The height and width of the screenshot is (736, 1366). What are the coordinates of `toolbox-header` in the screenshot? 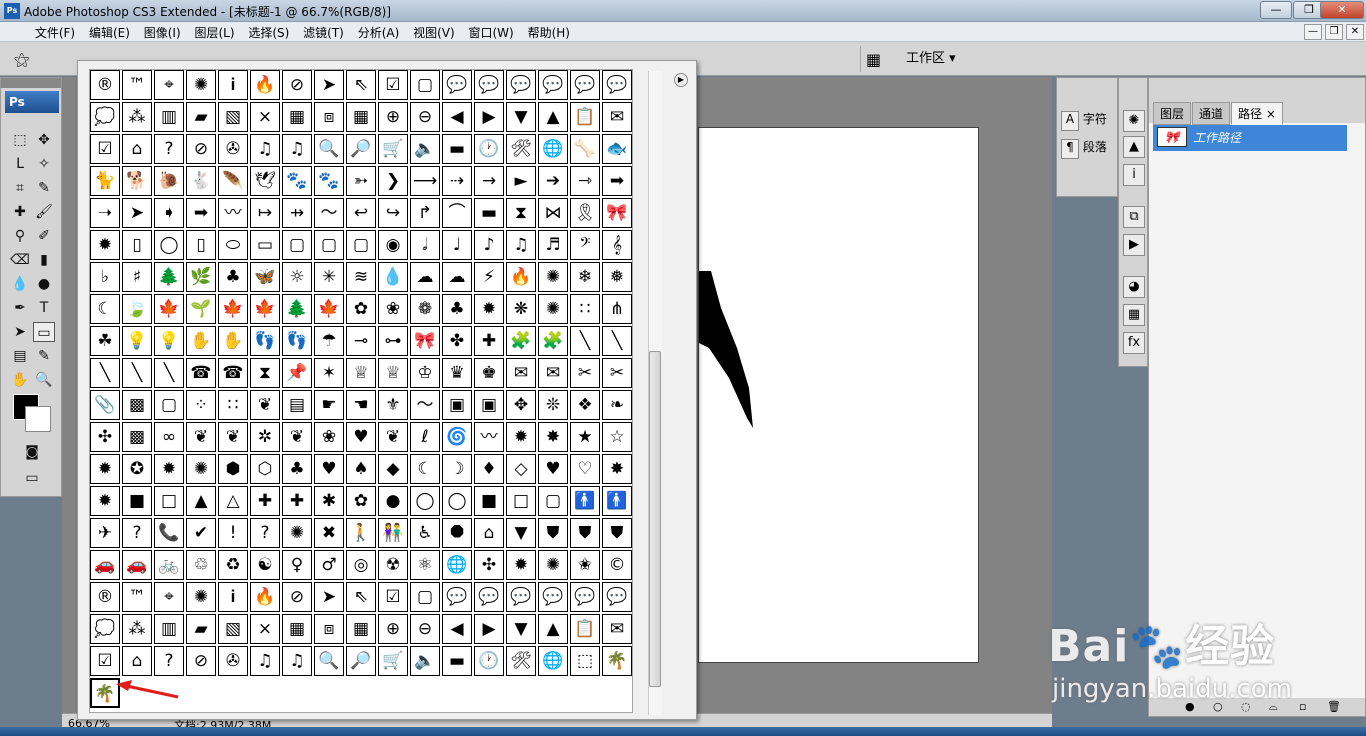 It's located at (31, 83).